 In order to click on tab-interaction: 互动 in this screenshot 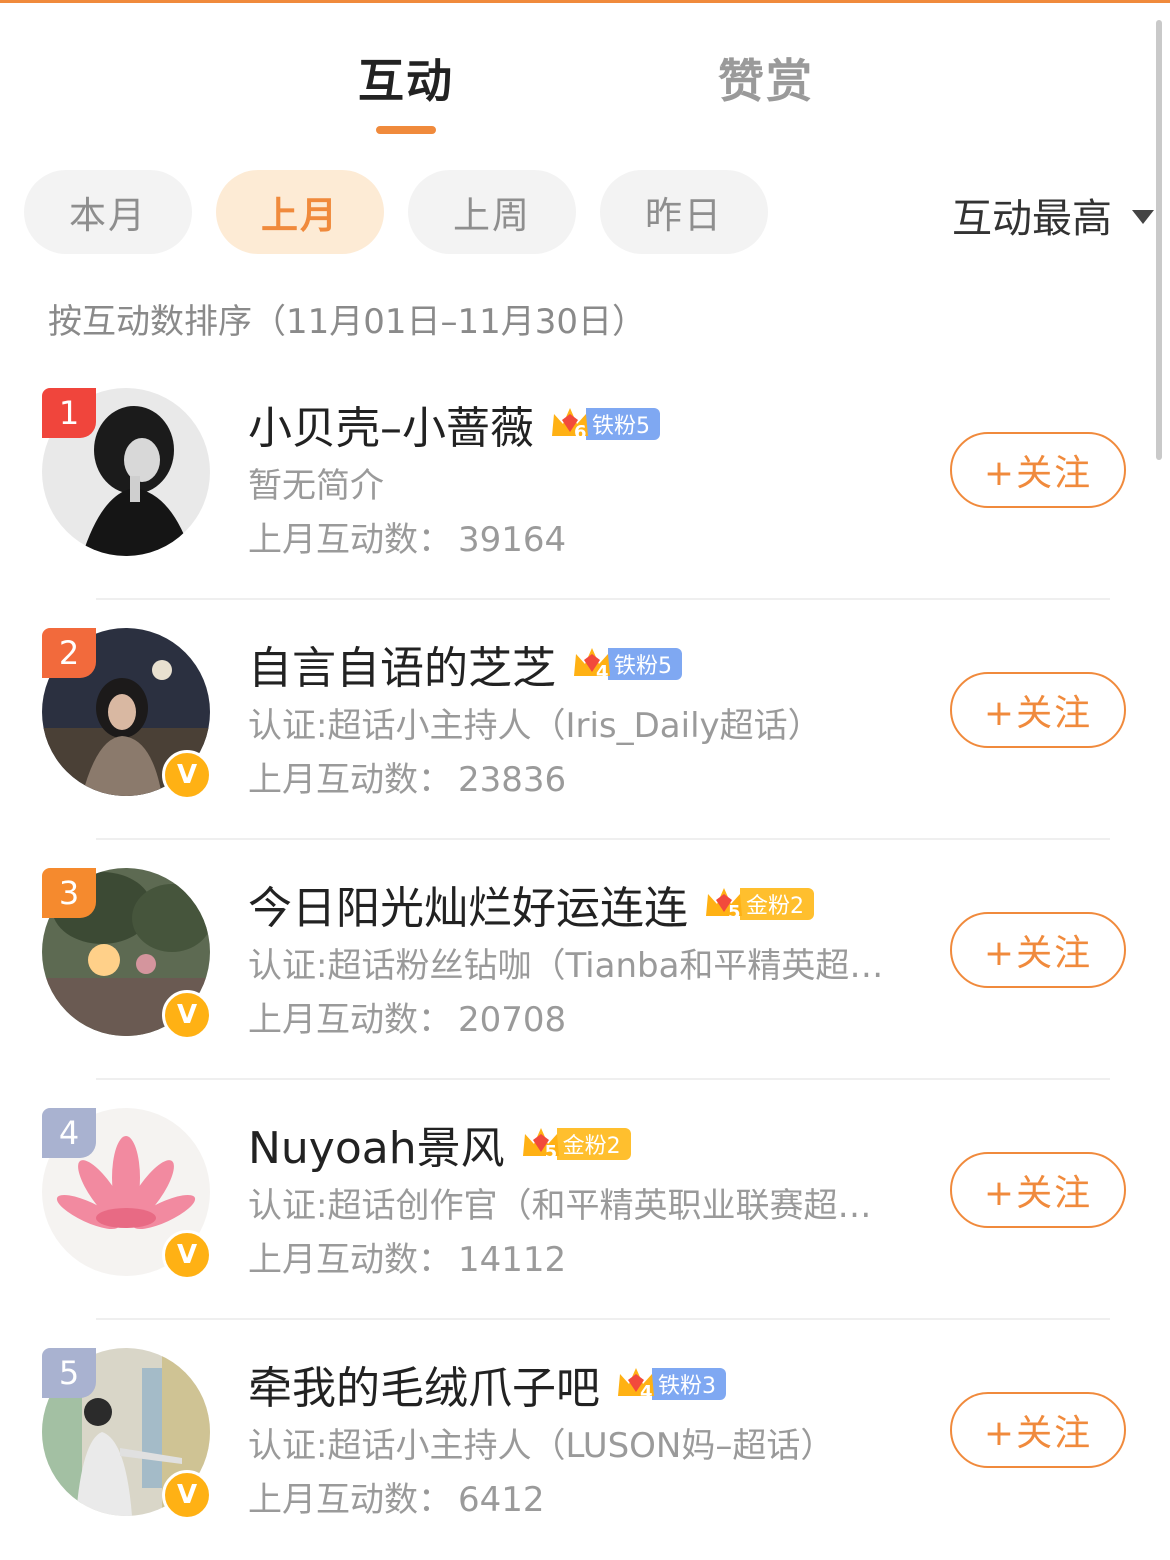, I will do `click(406, 78)`.